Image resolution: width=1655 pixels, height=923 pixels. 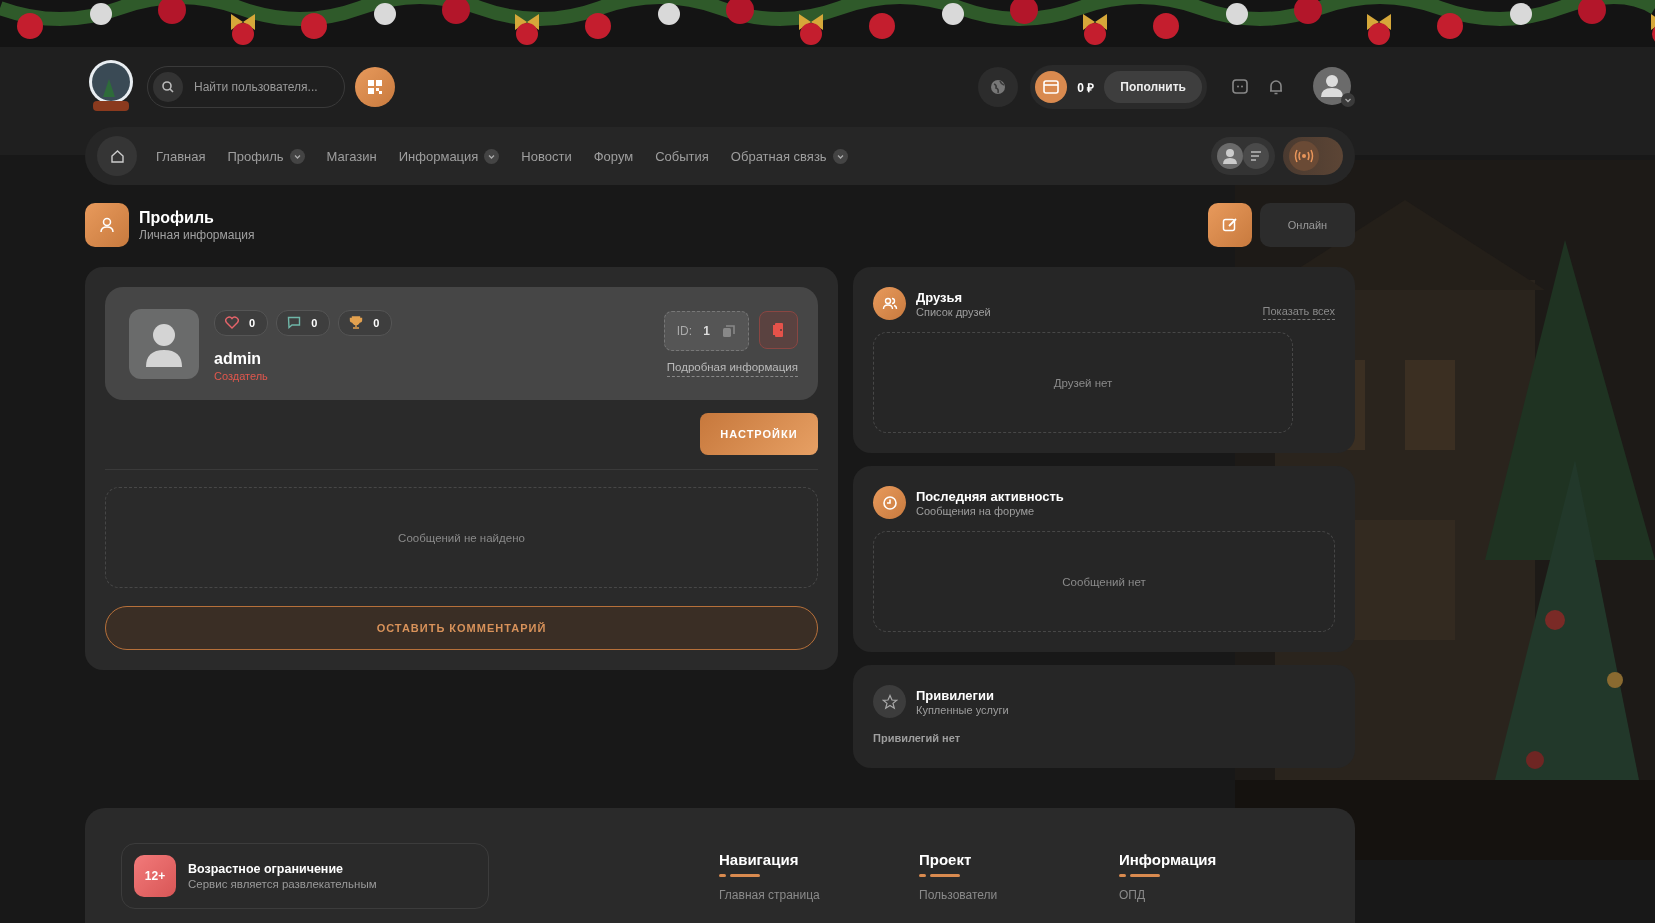 I want to click on edit-icon, so click(x=1230, y=225).